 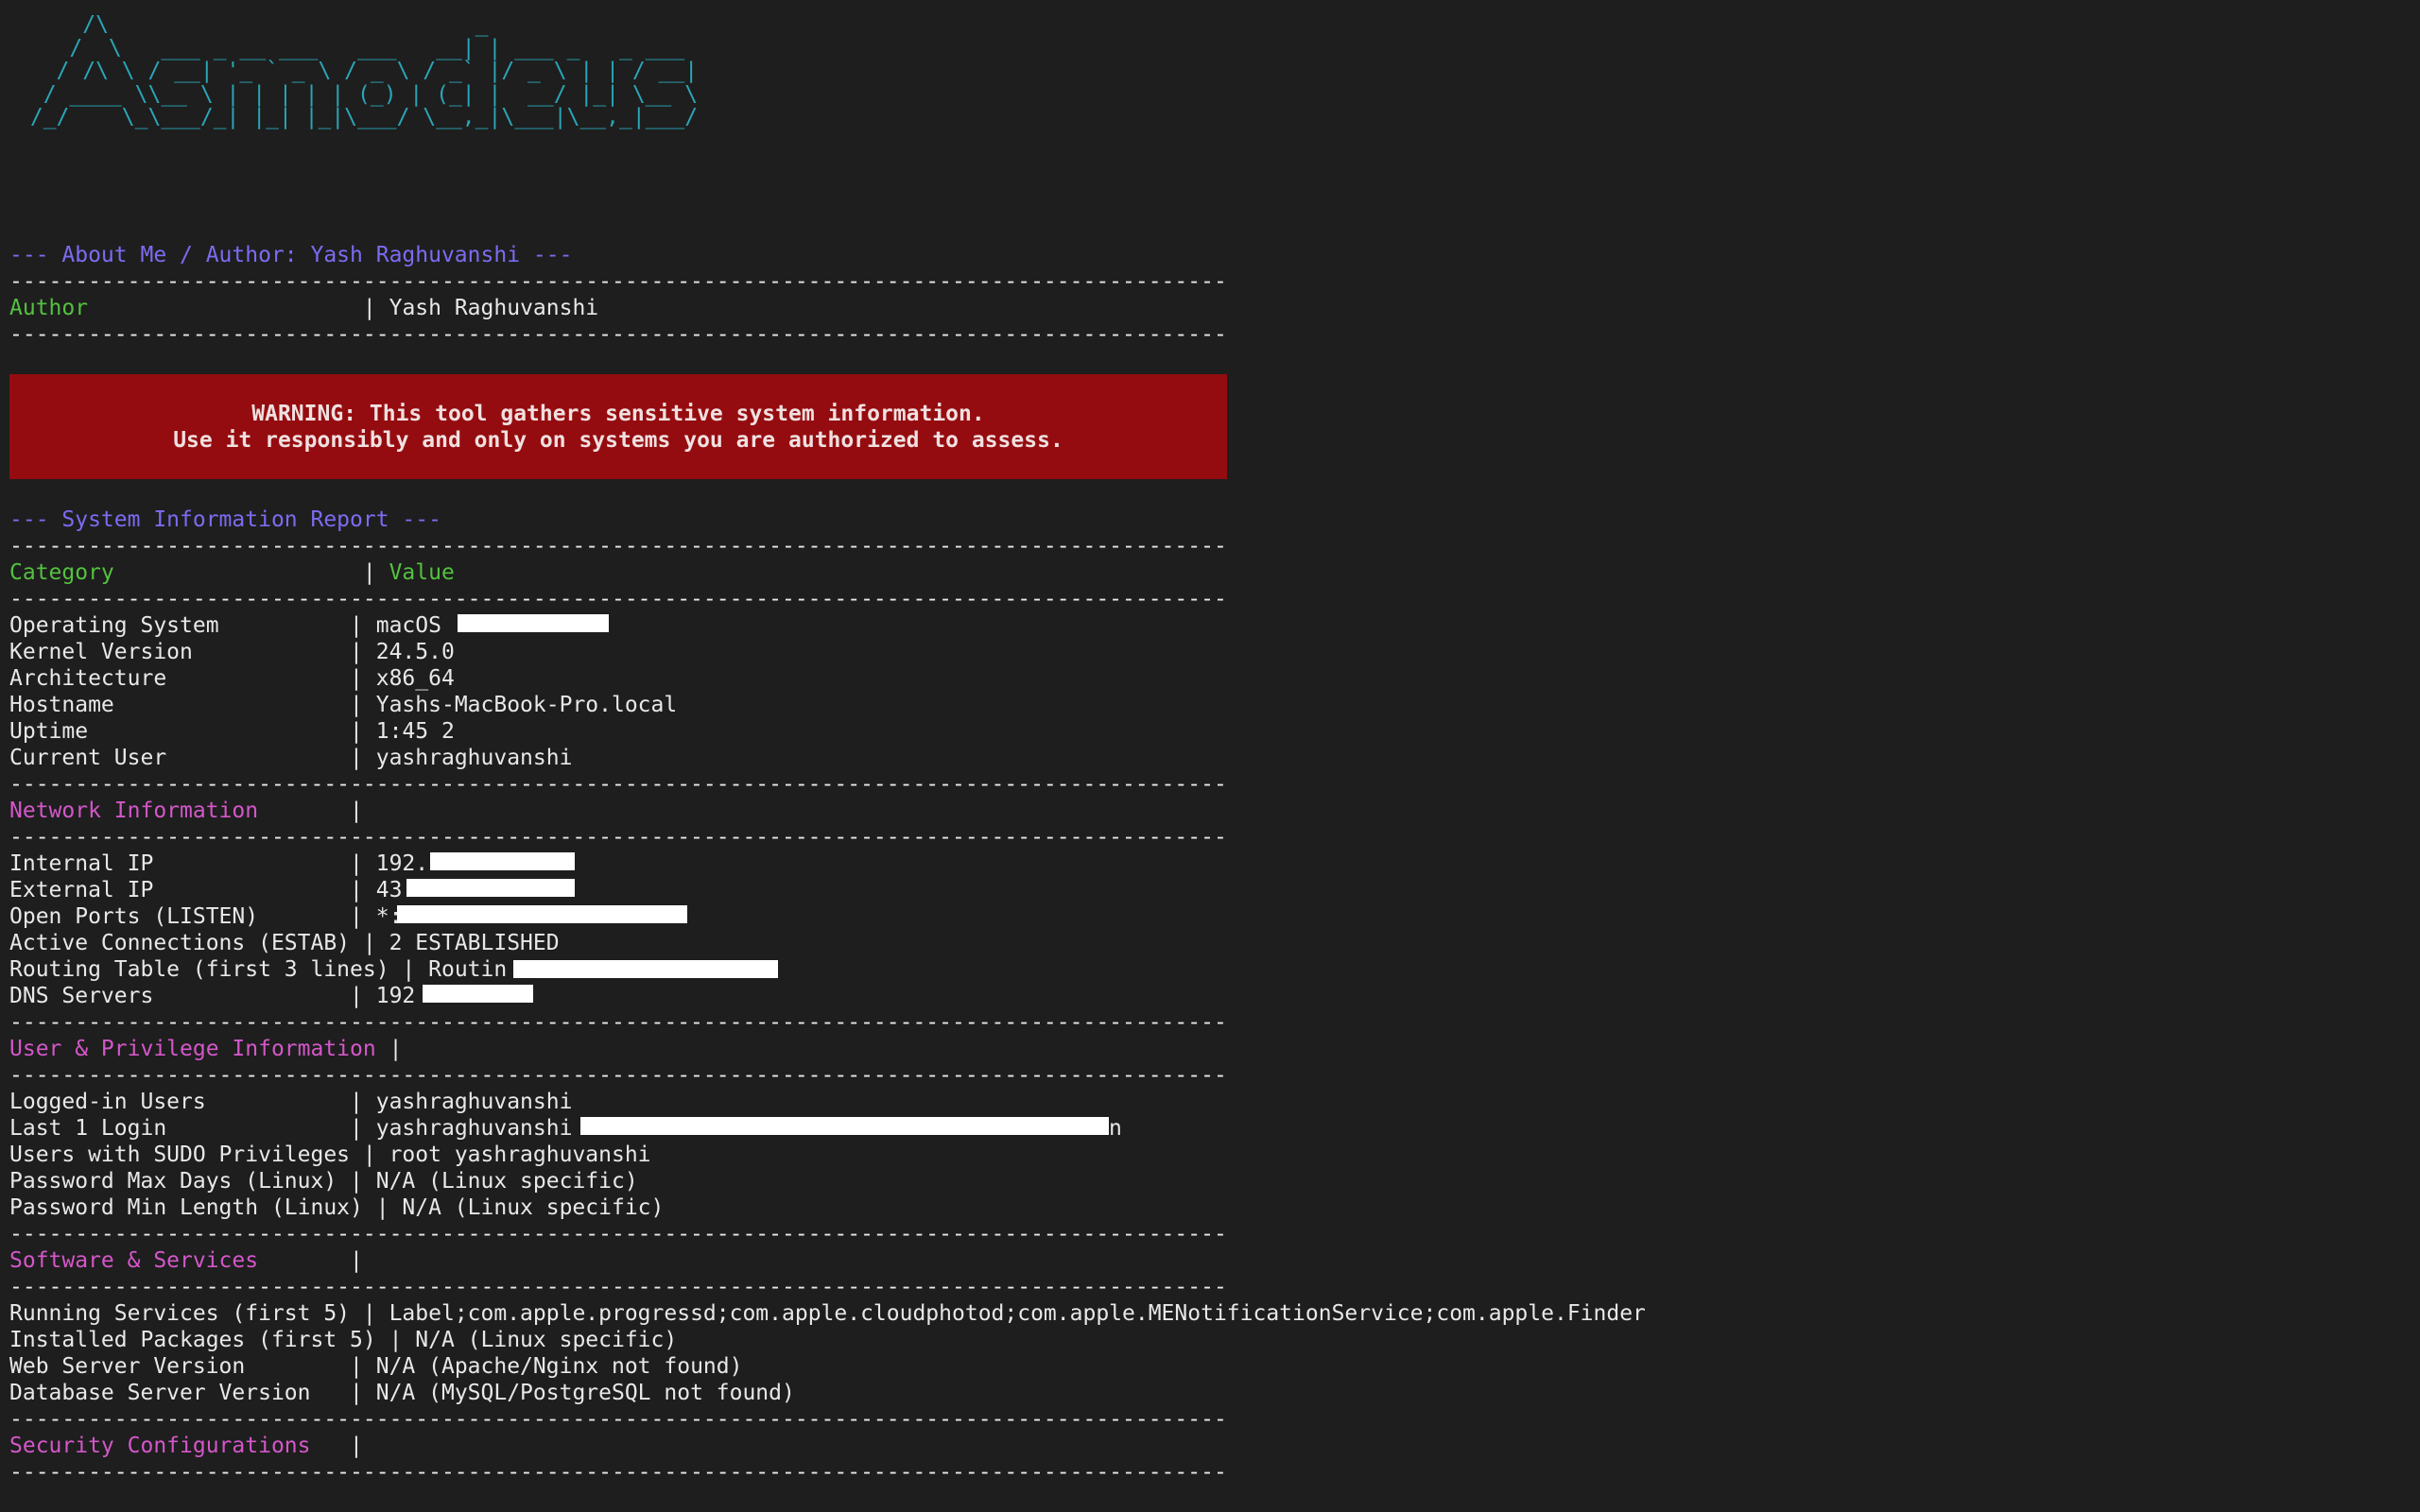 I want to click on row-value: 24.5.0, so click(x=415, y=652).